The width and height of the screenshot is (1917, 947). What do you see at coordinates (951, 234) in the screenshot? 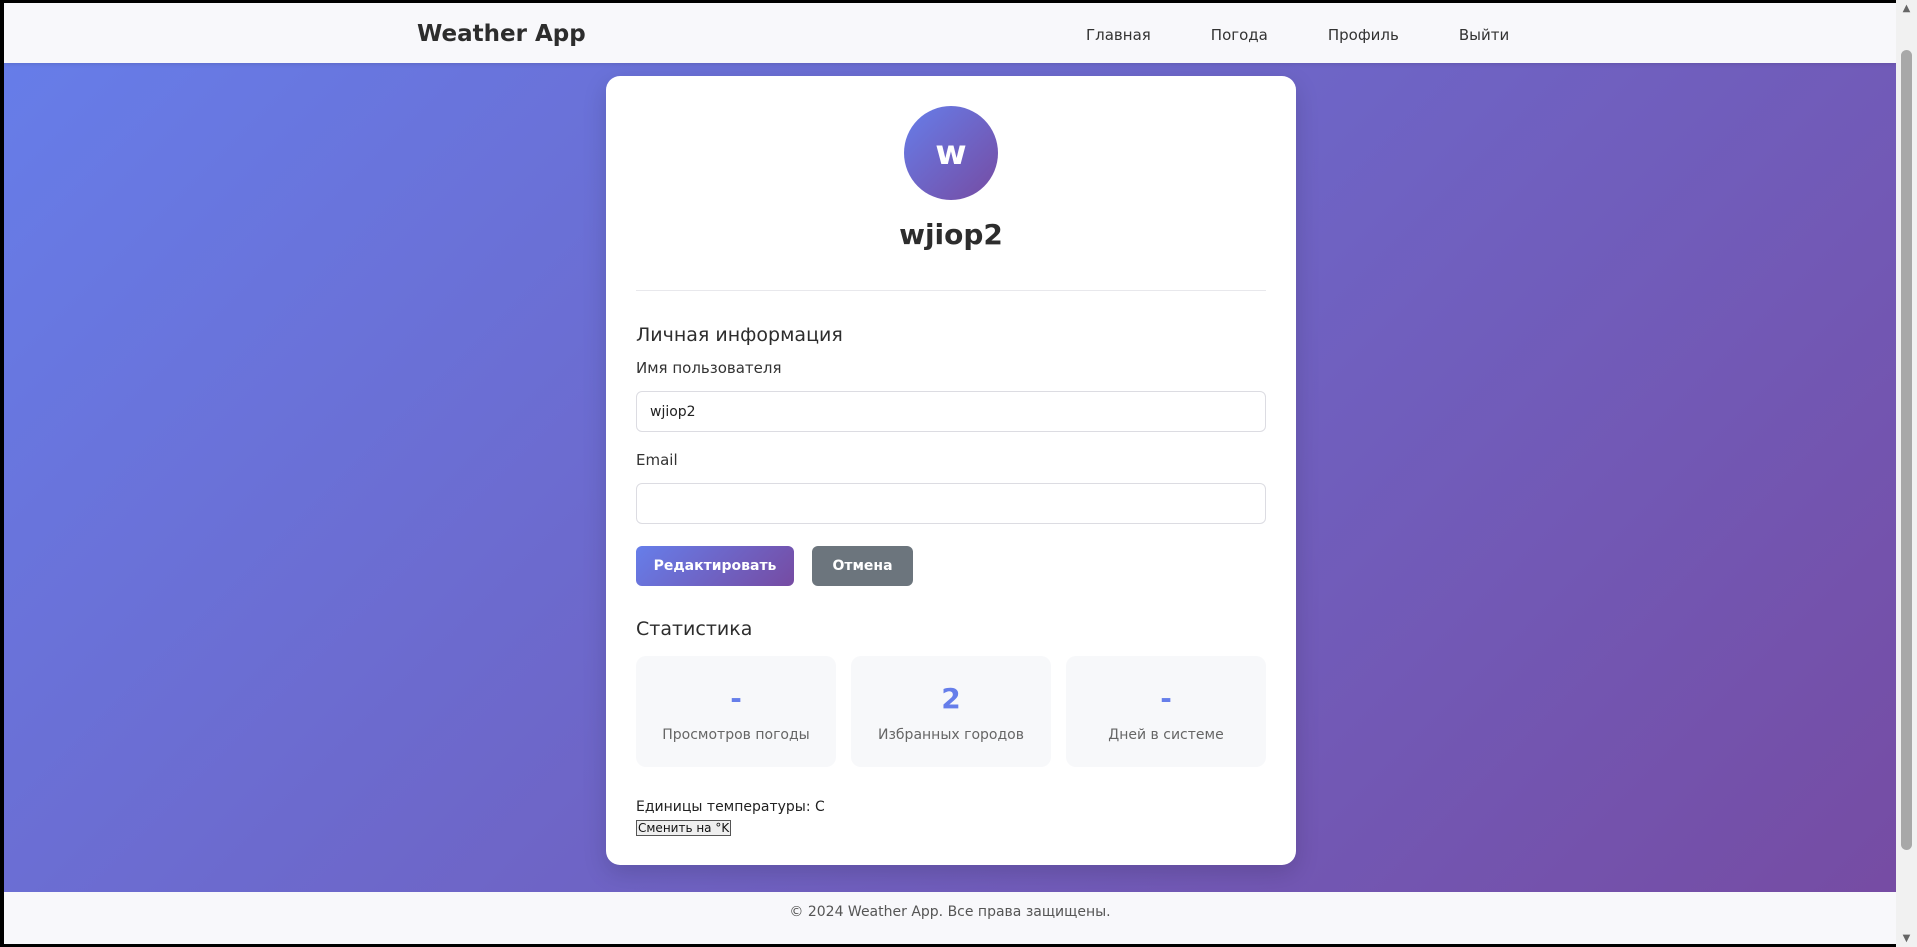
I see `profile-username: wjiop2` at bounding box center [951, 234].